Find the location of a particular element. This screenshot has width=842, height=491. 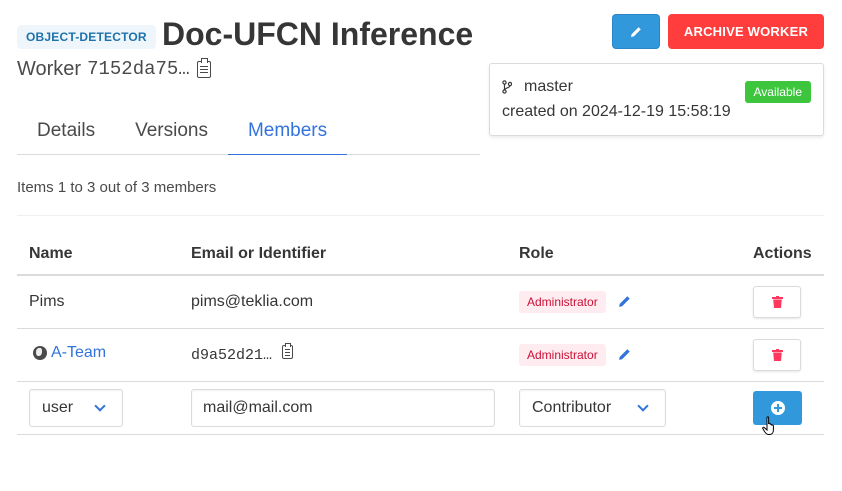

new-member-actions is located at coordinates (782, 408).